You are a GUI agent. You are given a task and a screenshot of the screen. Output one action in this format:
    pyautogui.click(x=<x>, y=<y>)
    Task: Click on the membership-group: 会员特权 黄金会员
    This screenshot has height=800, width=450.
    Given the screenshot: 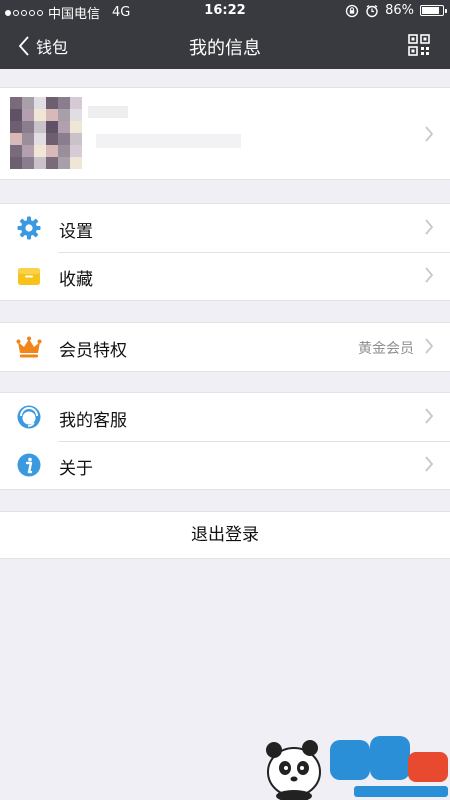 What is the action you would take?
    pyautogui.click(x=225, y=347)
    